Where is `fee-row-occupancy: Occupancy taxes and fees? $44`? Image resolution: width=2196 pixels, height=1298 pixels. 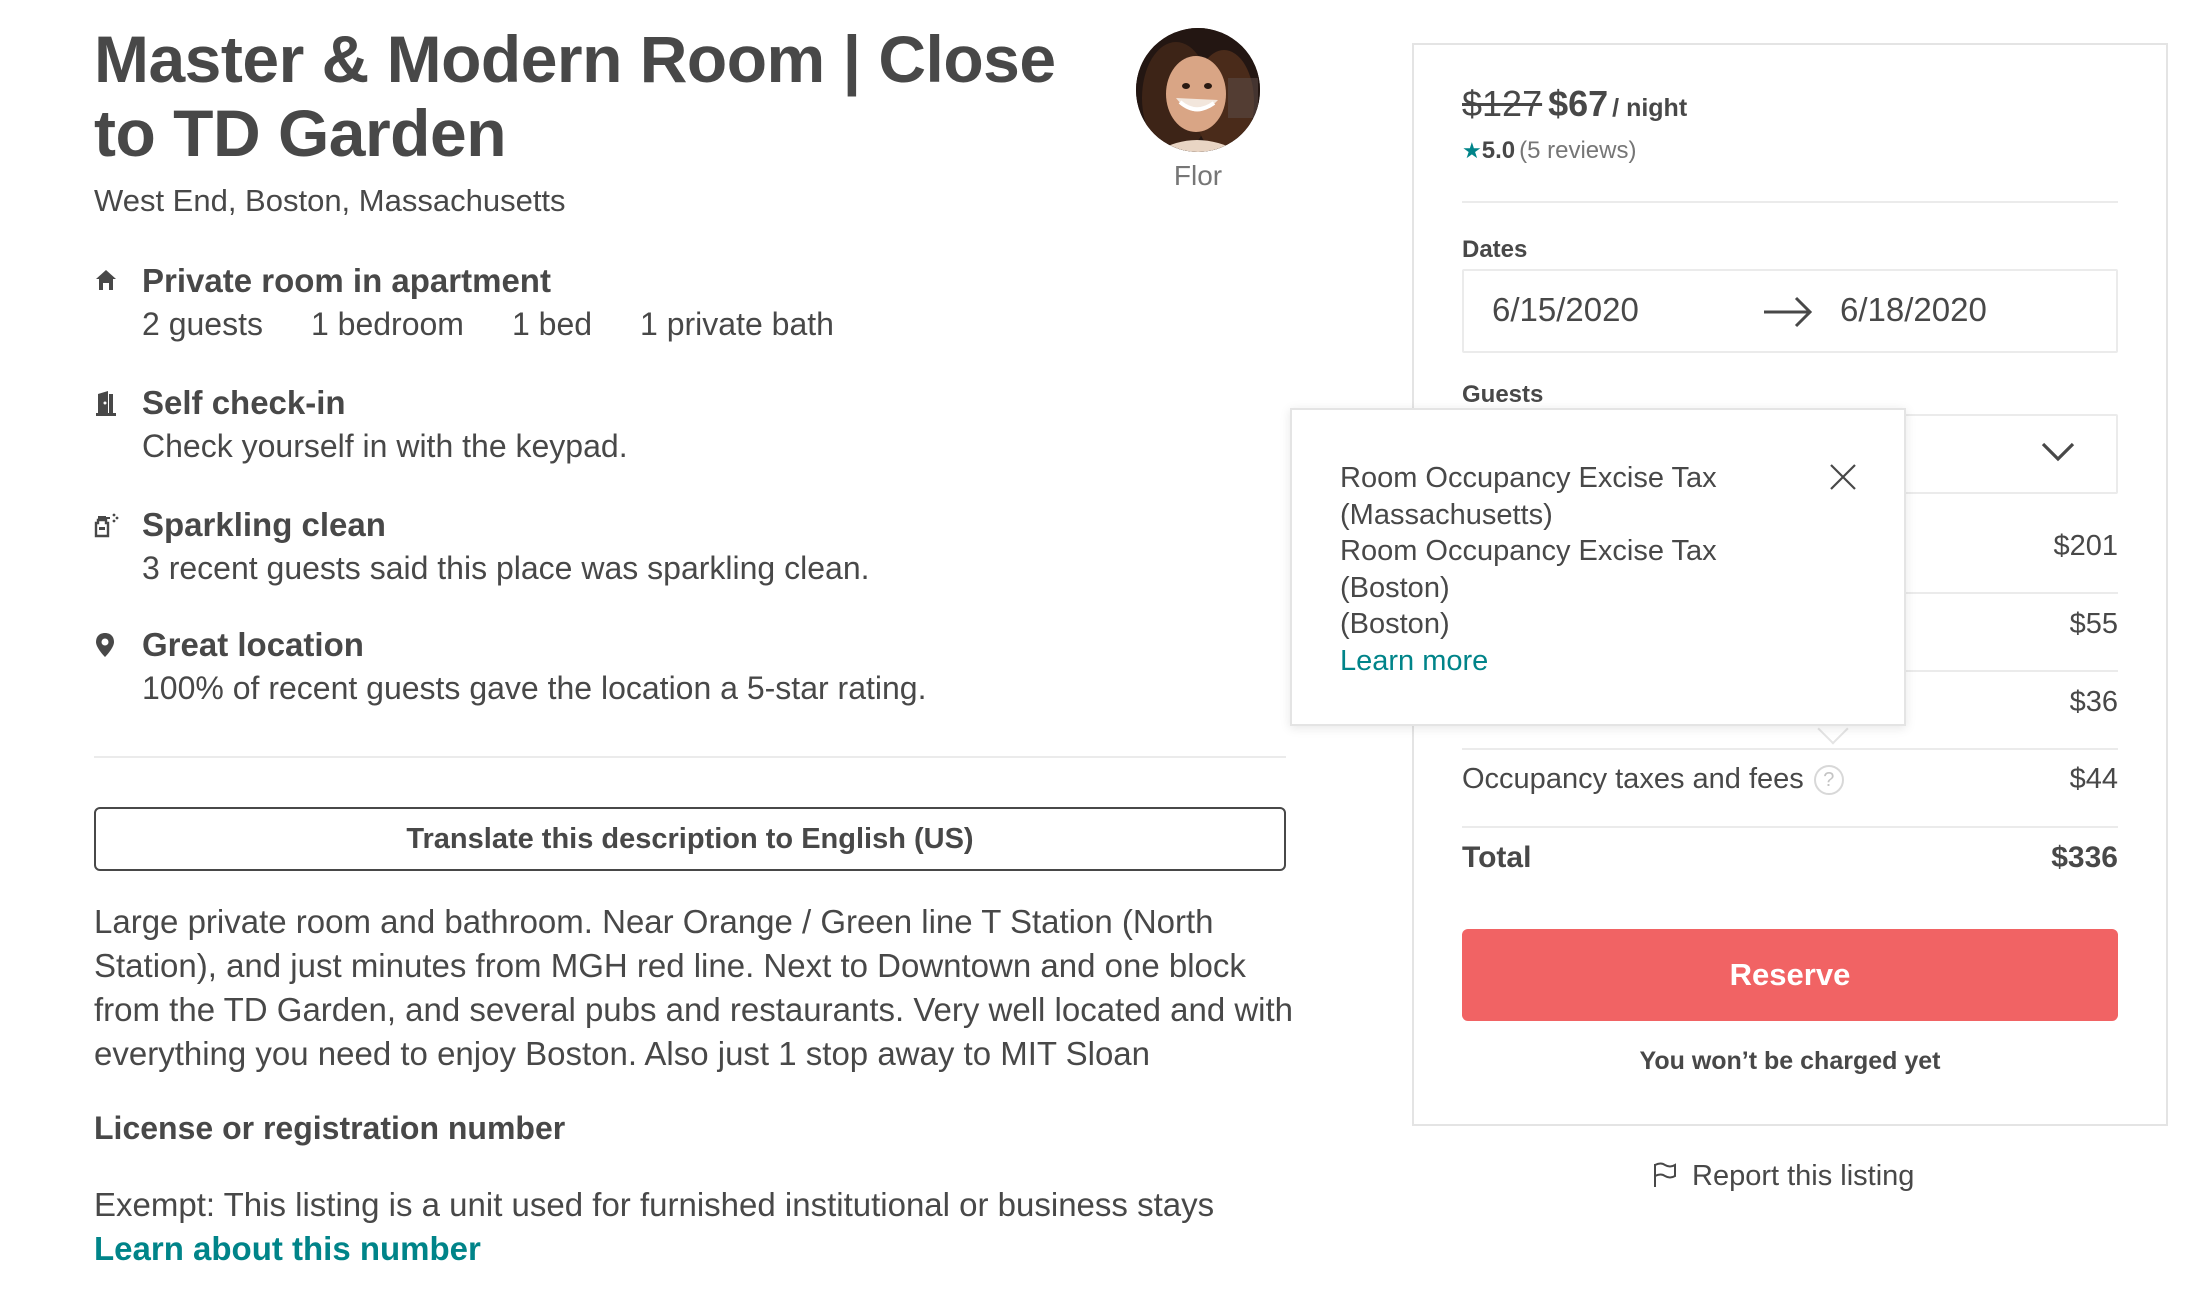
fee-row-occupancy: Occupancy taxes and fees? $44 is located at coordinates (1790, 783).